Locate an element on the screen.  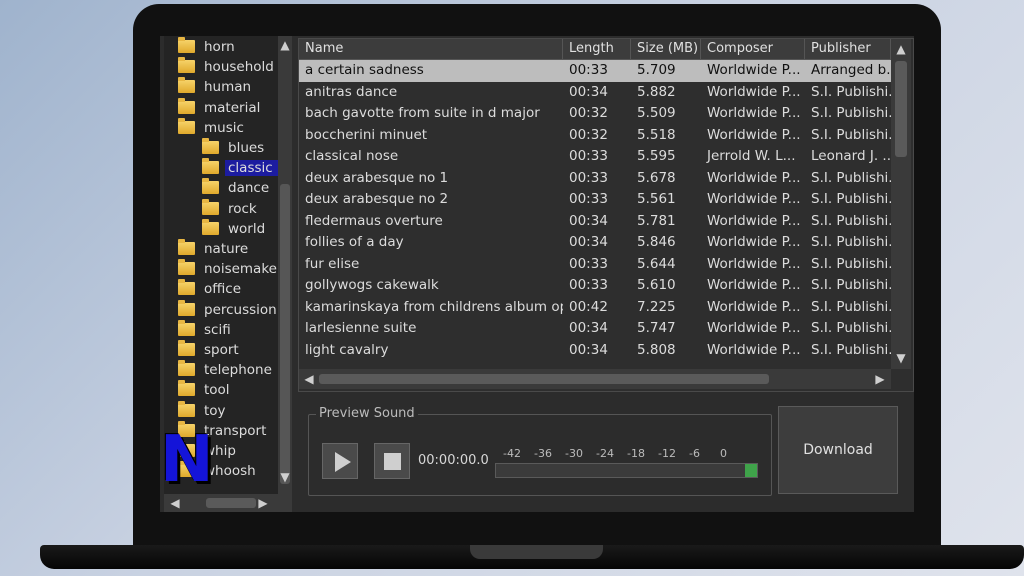
stop-icon is located at coordinates (392, 461).